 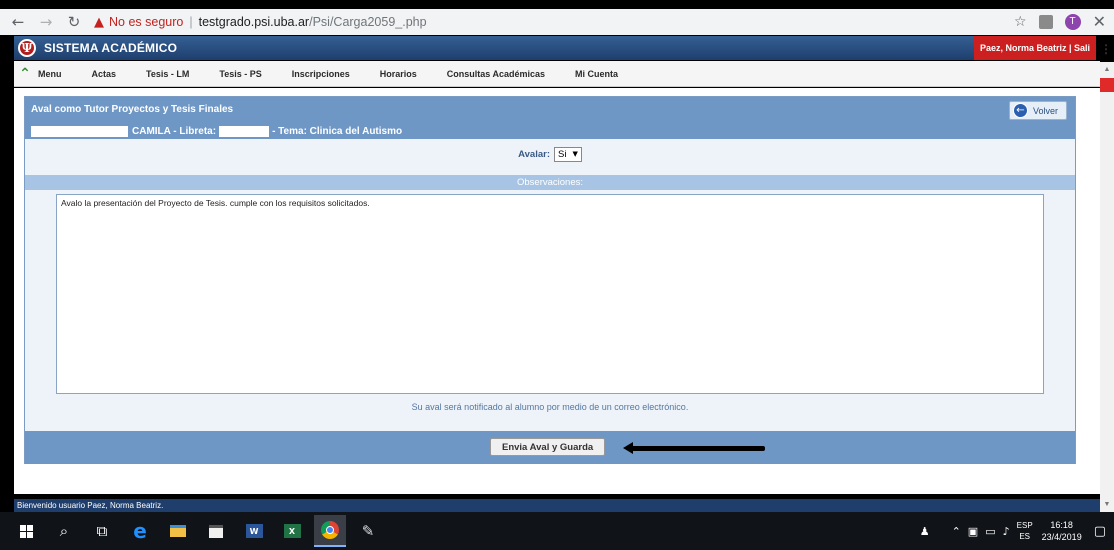 I want to click on menu-item-horarios: Horarios, so click(x=398, y=74).